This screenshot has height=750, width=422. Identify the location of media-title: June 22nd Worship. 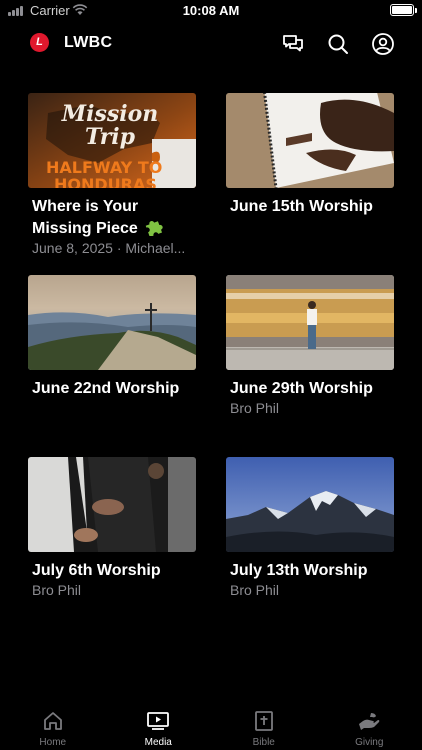
(106, 388).